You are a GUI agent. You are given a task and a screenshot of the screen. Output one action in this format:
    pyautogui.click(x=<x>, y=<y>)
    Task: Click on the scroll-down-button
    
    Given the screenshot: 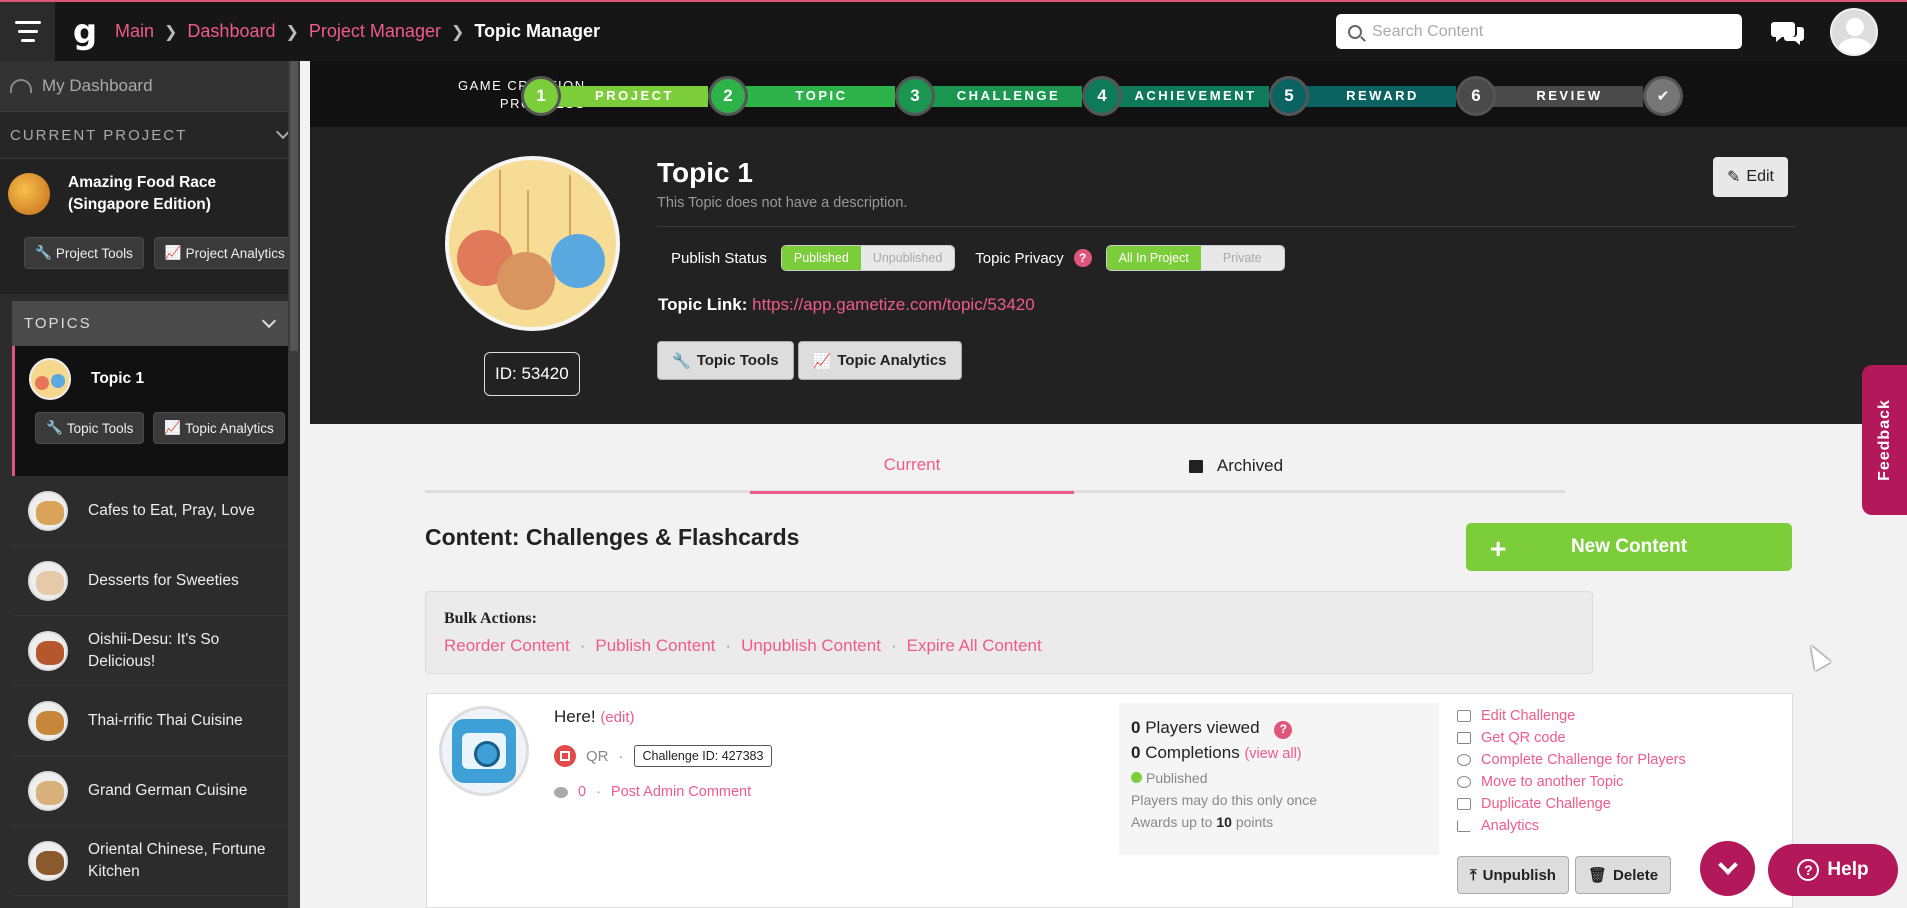 What is the action you would take?
    pyautogui.click(x=1727, y=868)
    